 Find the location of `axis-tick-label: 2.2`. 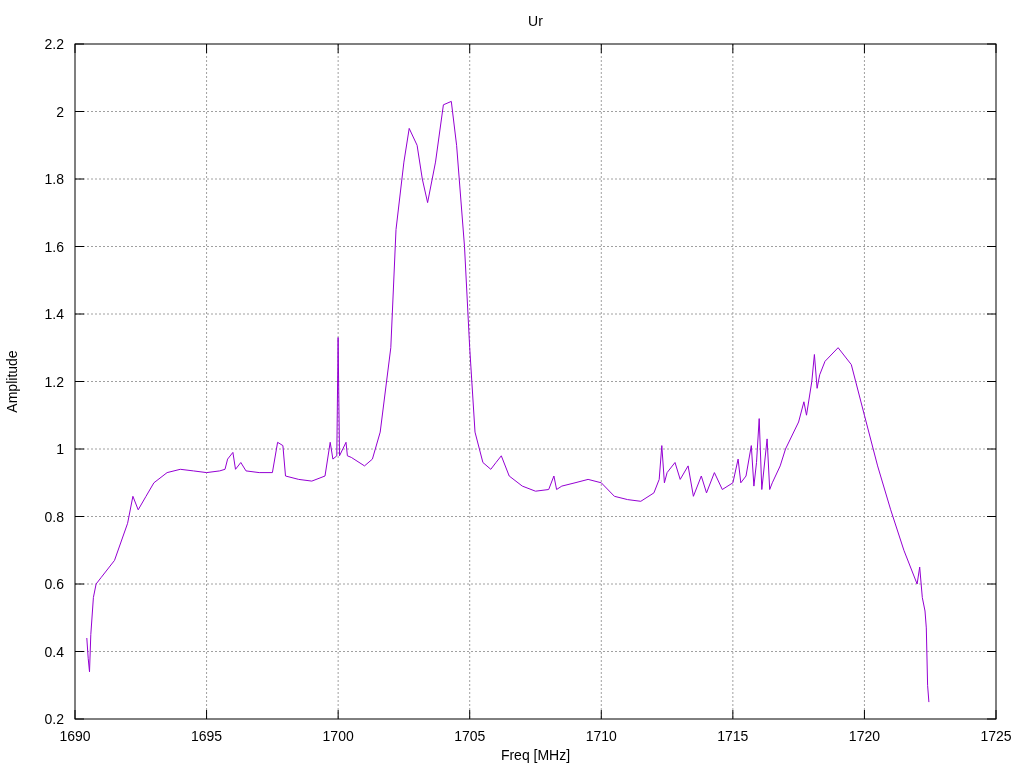

axis-tick-label: 2.2 is located at coordinates (54, 44).